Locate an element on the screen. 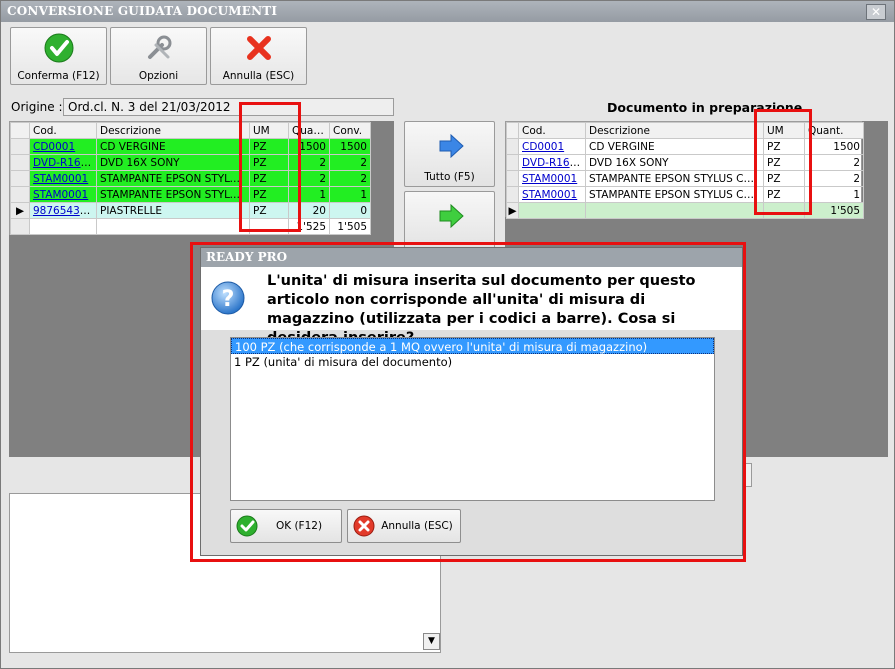 This screenshot has width=895, height=669. target-total: 1'505 is located at coordinates (834, 210).